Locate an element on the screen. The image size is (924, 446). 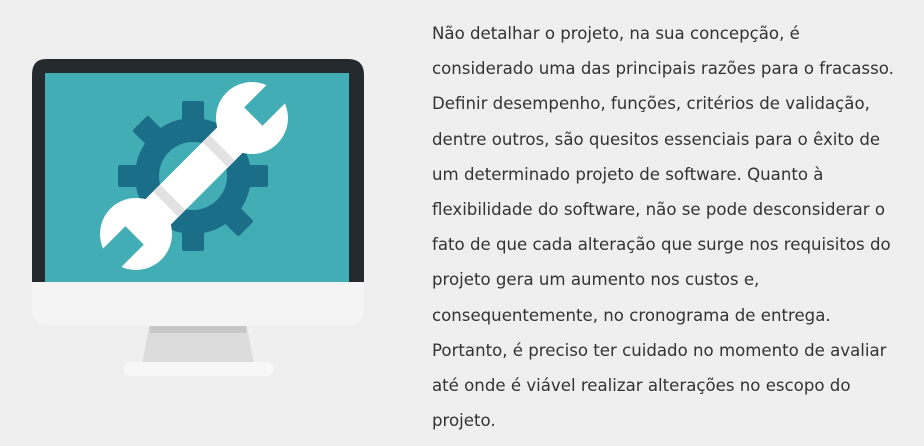
paragraph-line: projeto gera um aumento nos custos e, is located at coordinates (596, 280).